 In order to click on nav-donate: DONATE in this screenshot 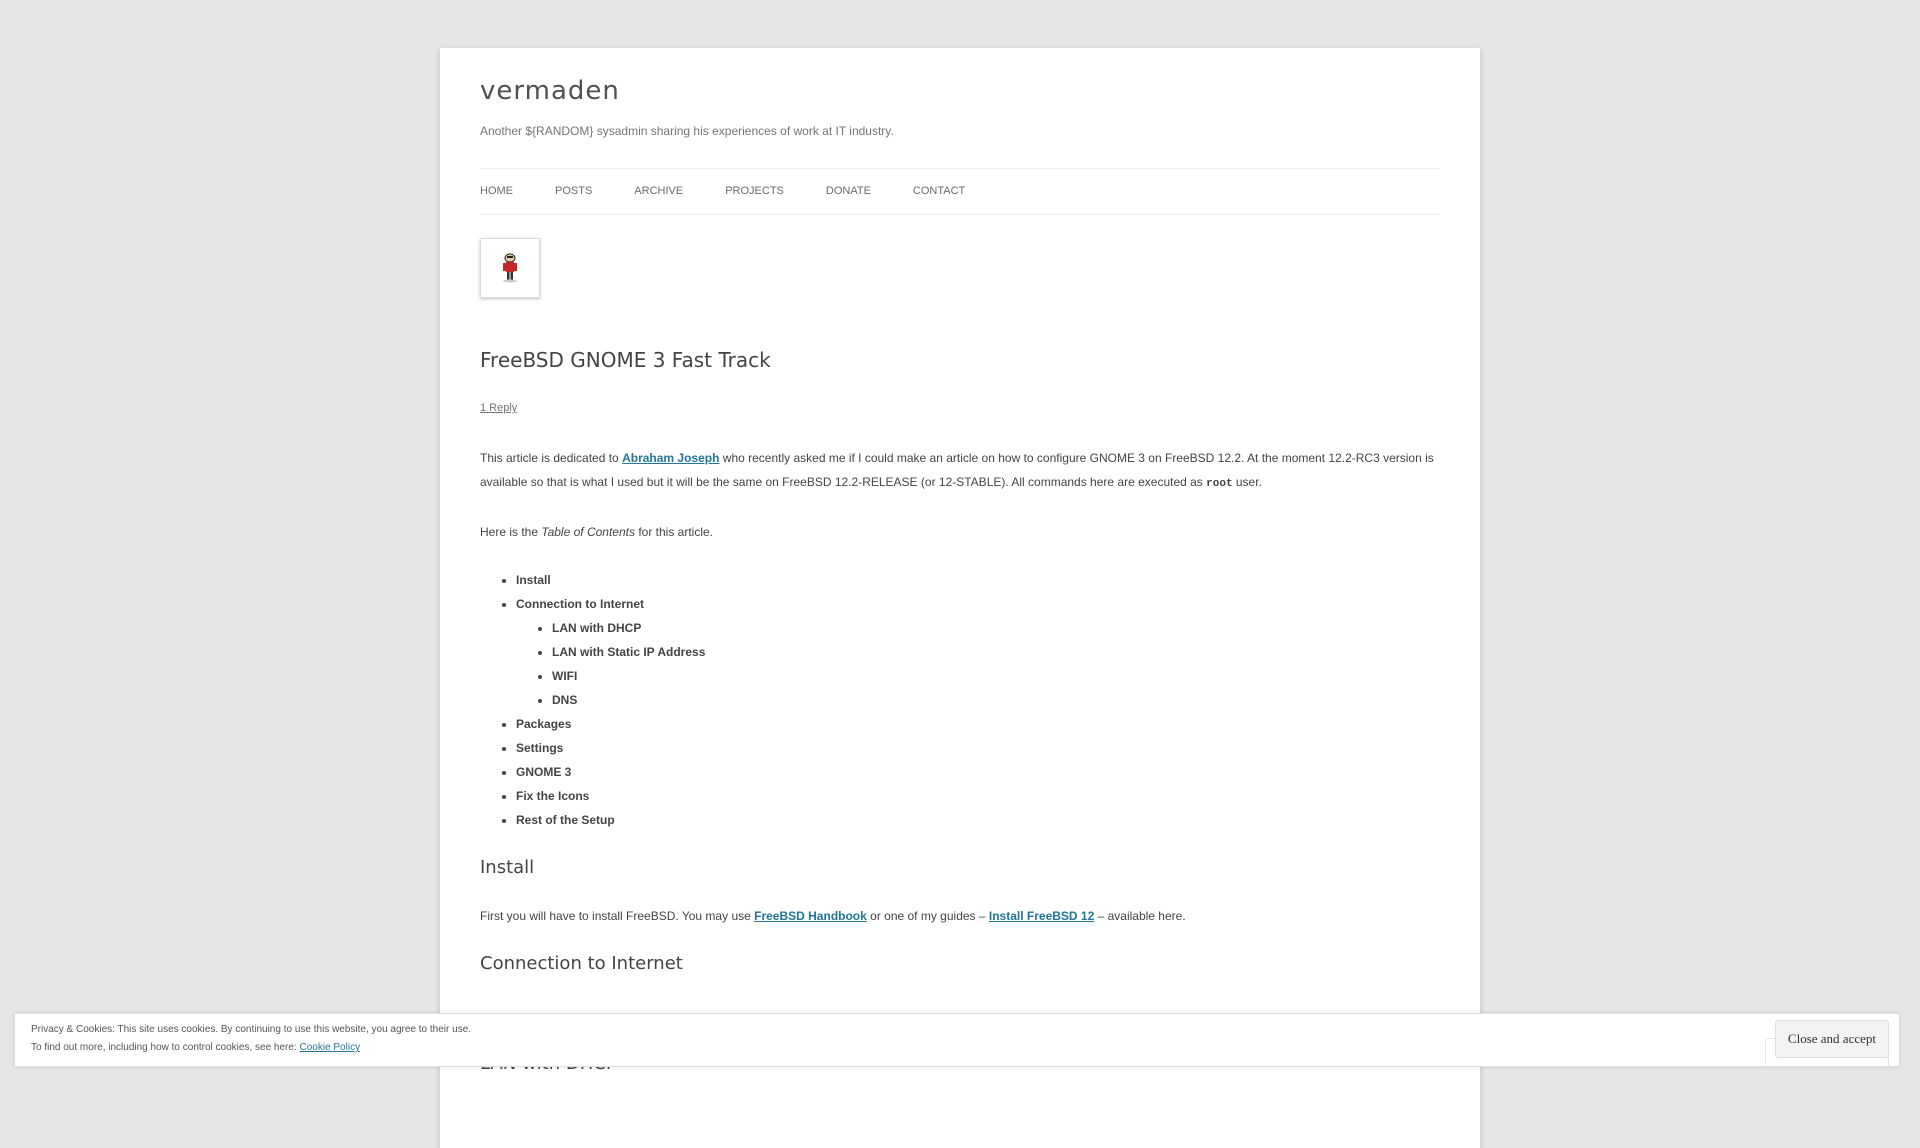, I will do `click(848, 191)`.